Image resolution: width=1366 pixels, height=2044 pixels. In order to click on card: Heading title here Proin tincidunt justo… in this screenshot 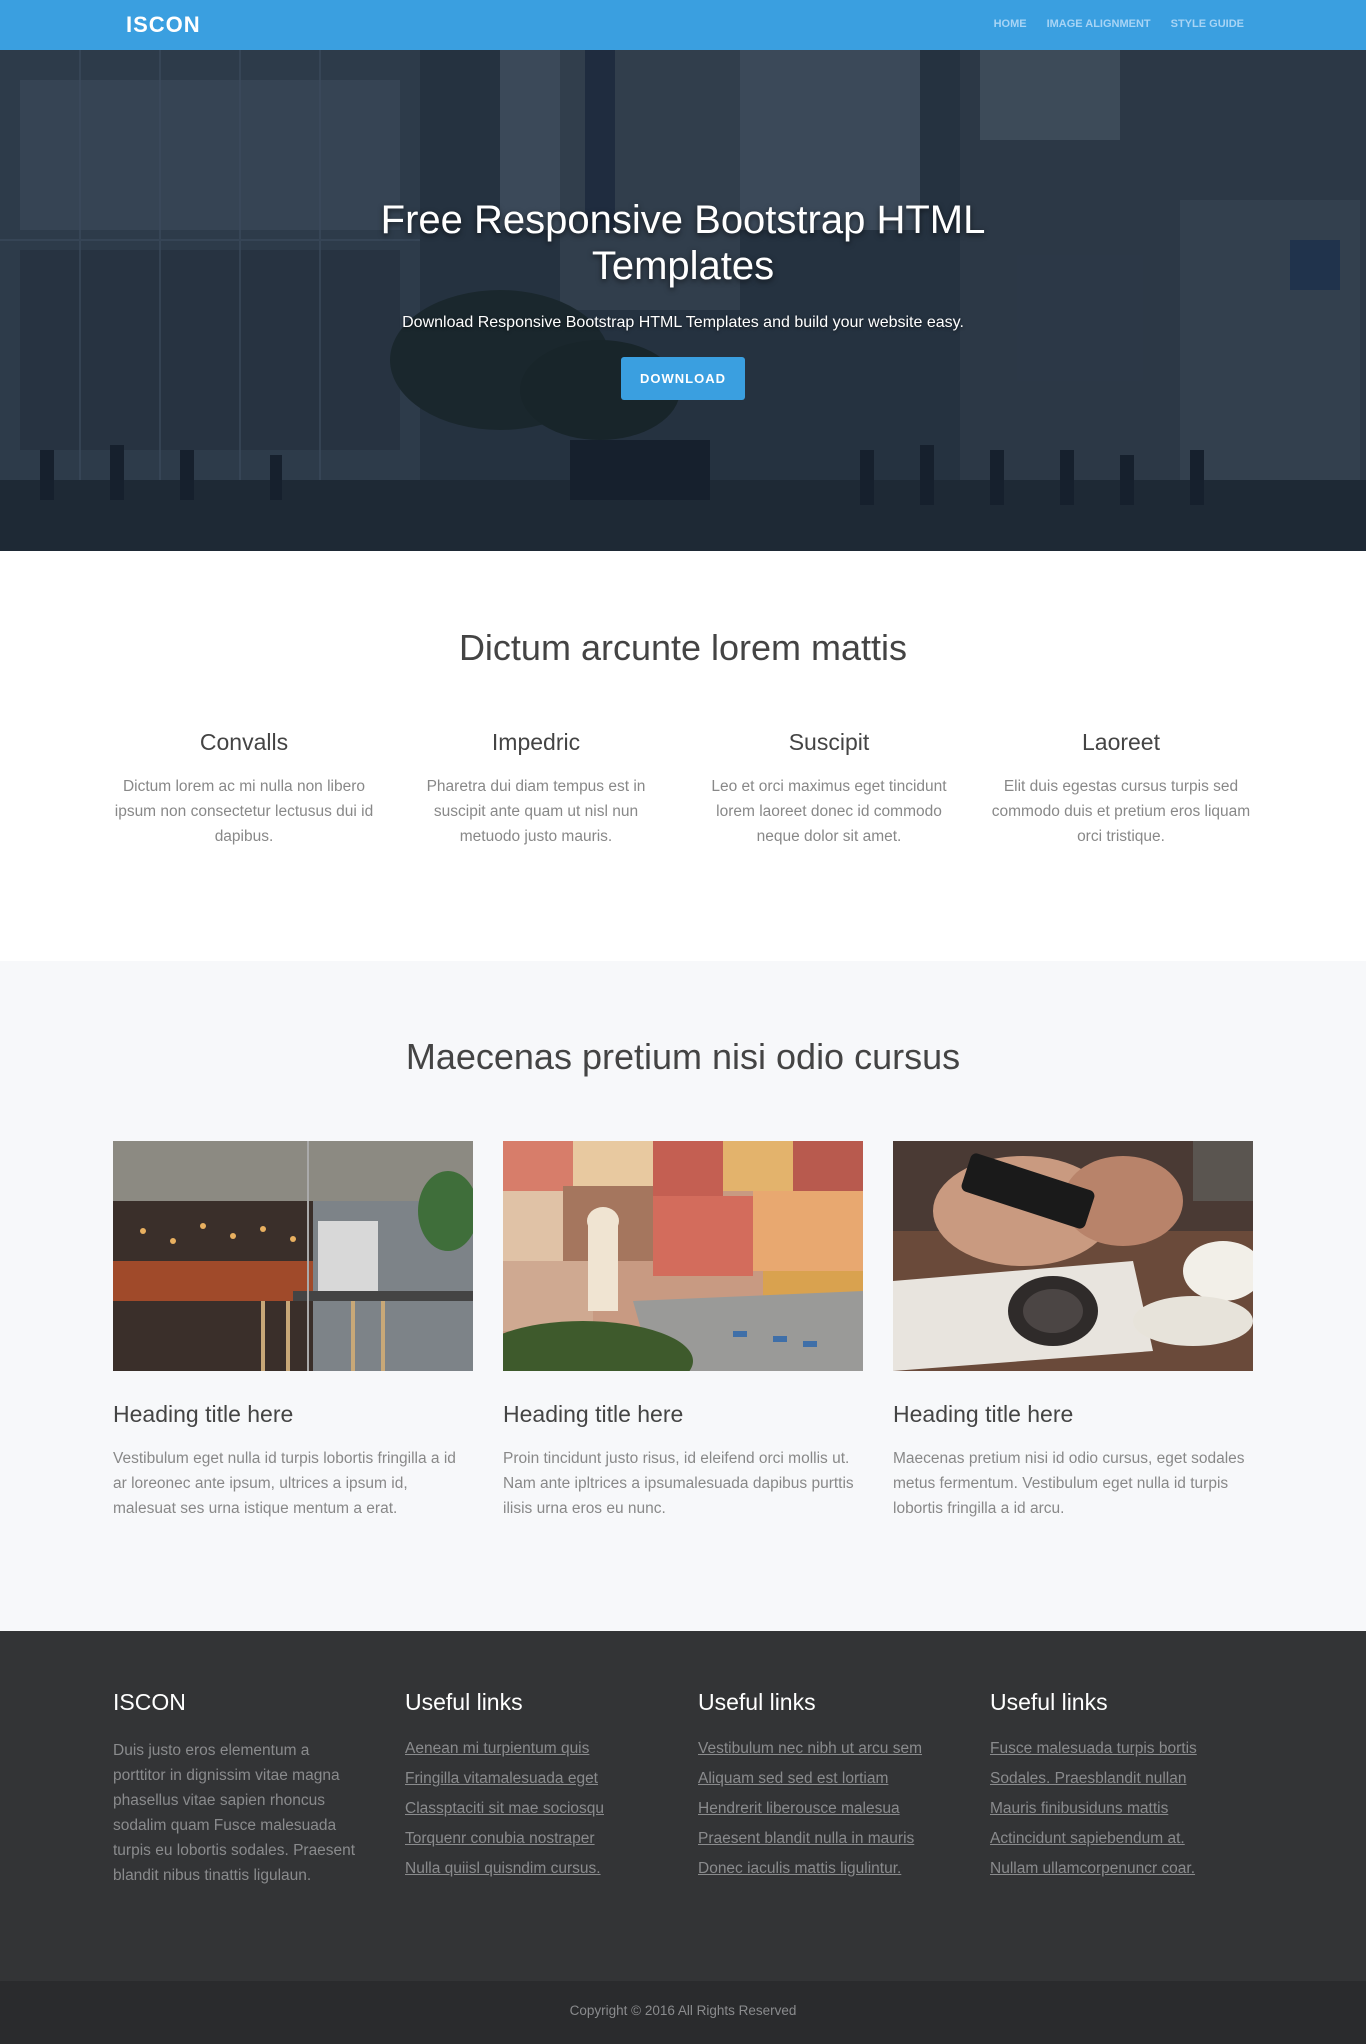, I will do `click(683, 1331)`.